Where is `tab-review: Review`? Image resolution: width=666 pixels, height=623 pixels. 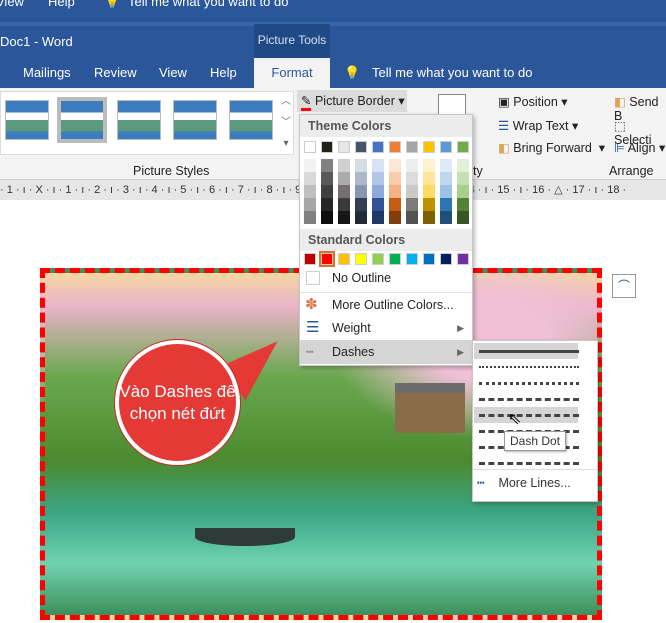
tab-review: Review is located at coordinates (115, 73).